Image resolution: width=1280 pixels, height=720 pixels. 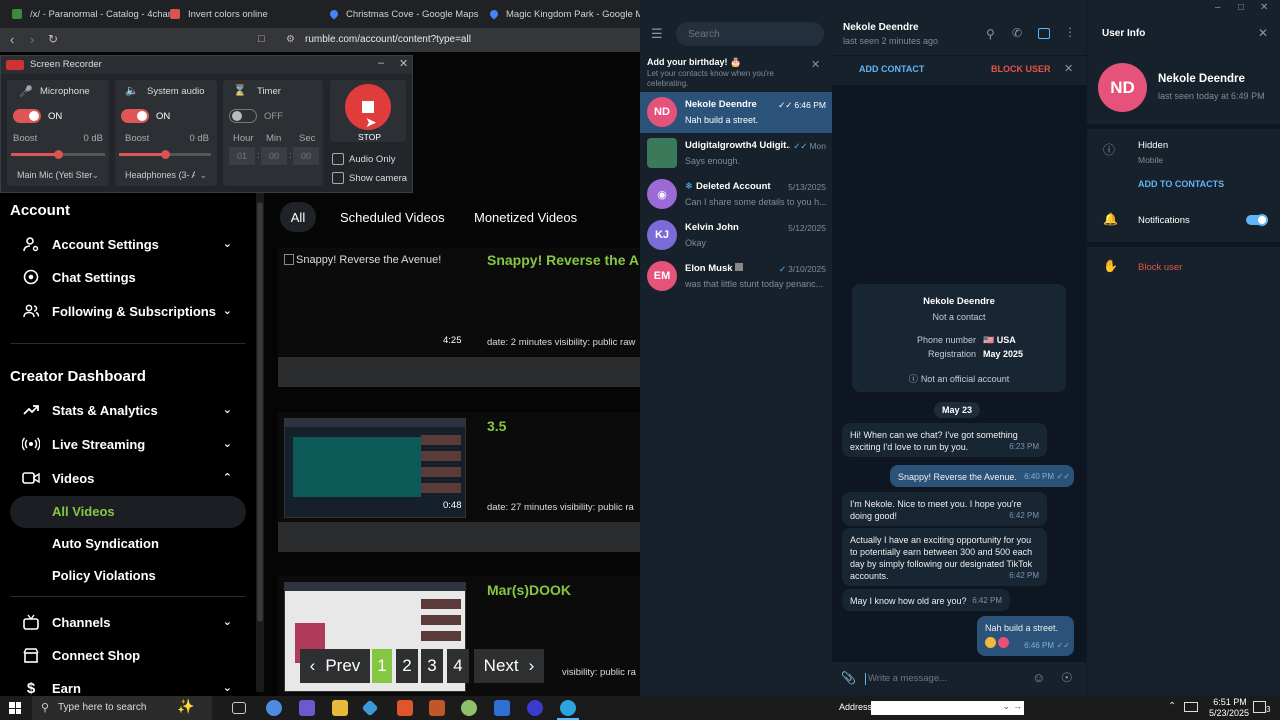 I want to click on sec-input: 00, so click(x=306, y=156).